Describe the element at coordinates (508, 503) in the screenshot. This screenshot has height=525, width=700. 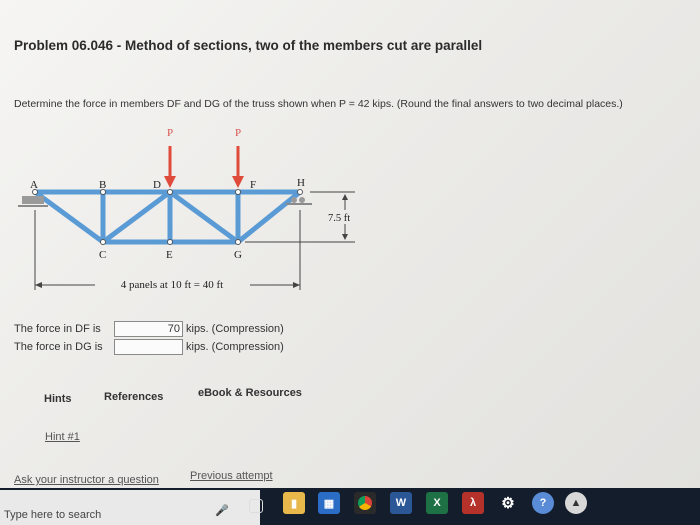
I see `settings-icon: ⚙` at that location.